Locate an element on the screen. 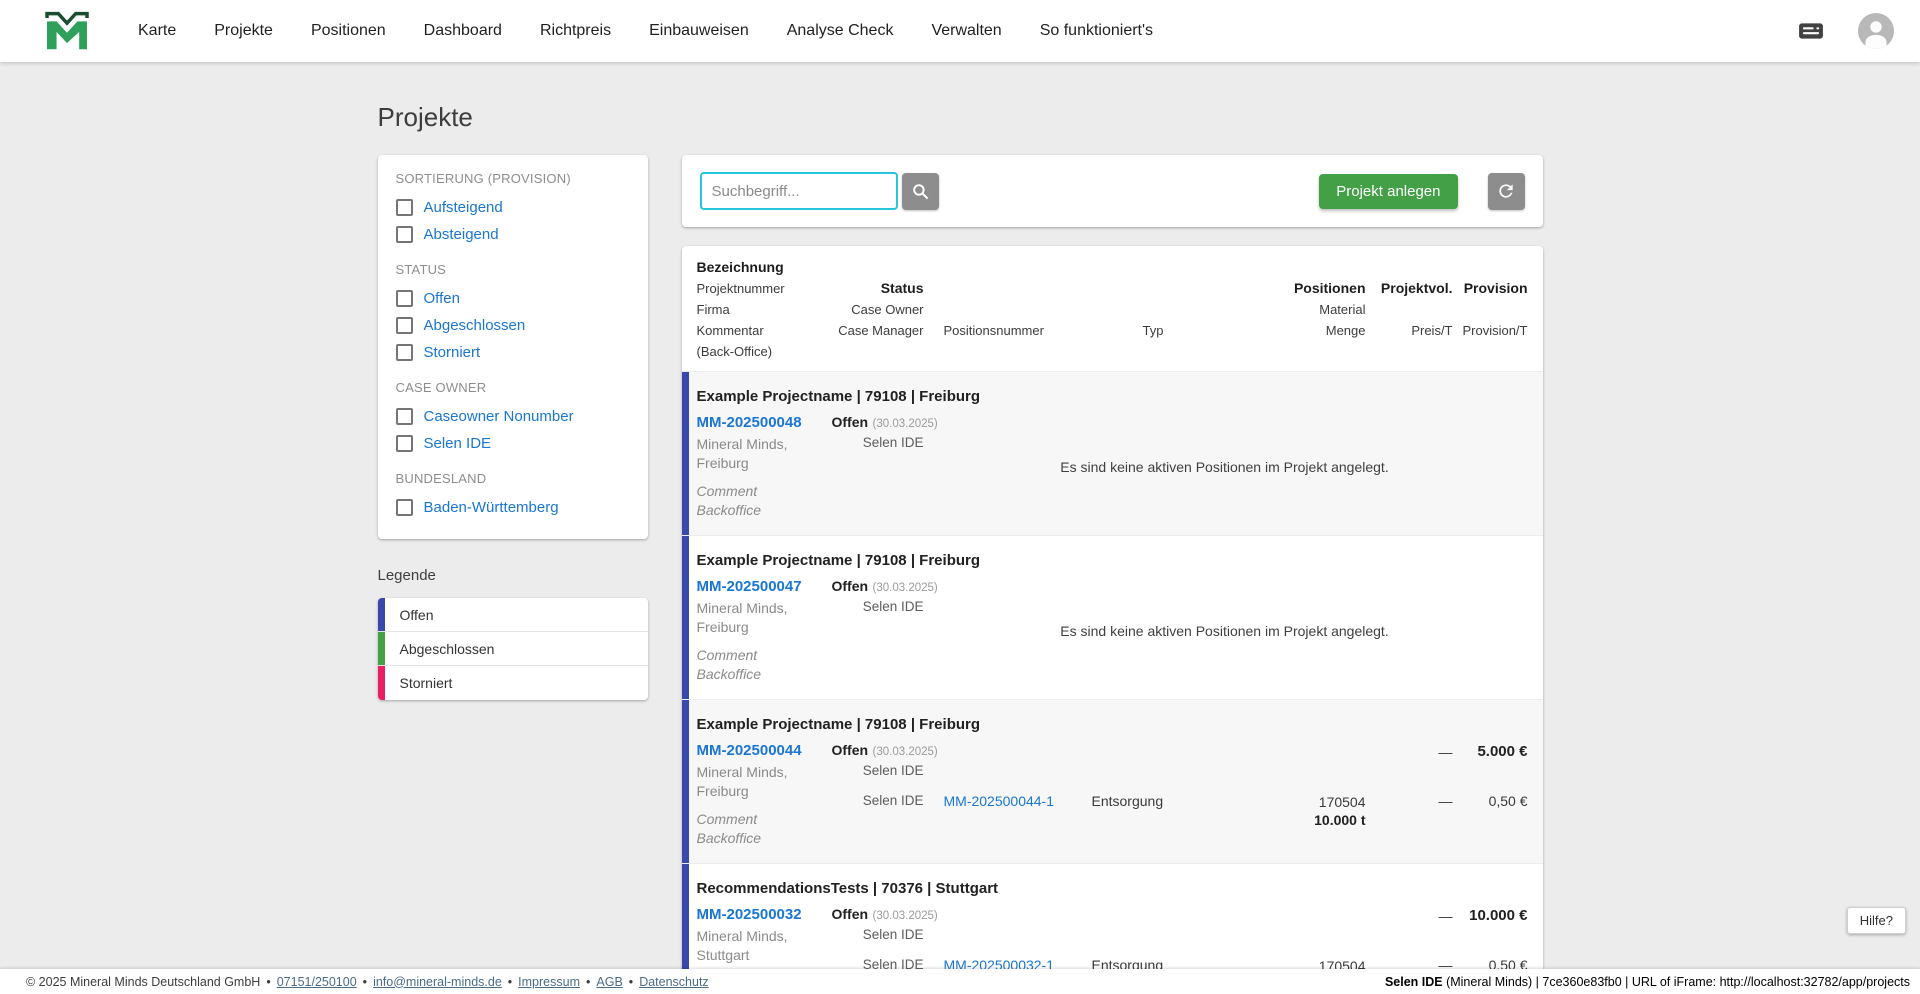 The height and width of the screenshot is (994, 1920). mineral-minds-logo is located at coordinates (67, 31).